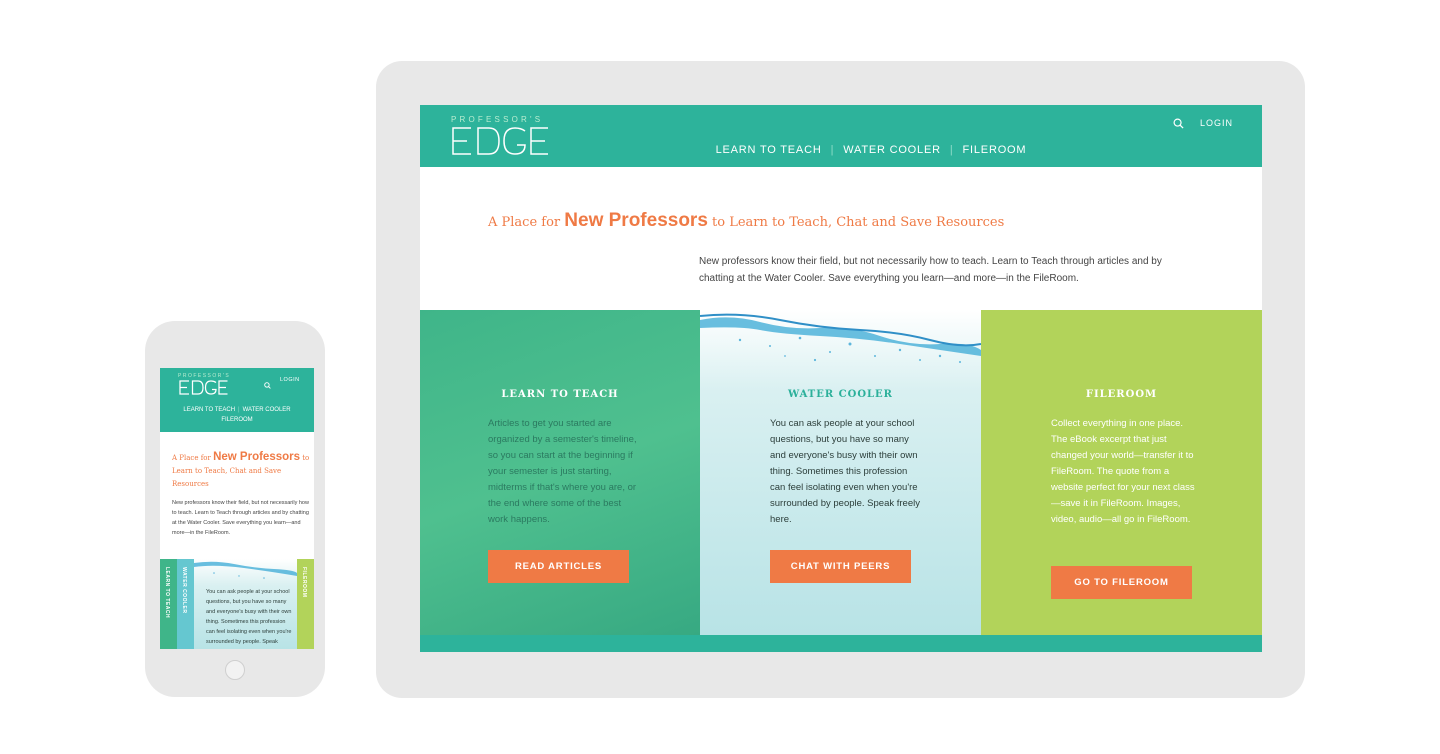 The height and width of the screenshot is (754, 1440). I want to click on read-articles-button: READ ARTICLES, so click(558, 566).